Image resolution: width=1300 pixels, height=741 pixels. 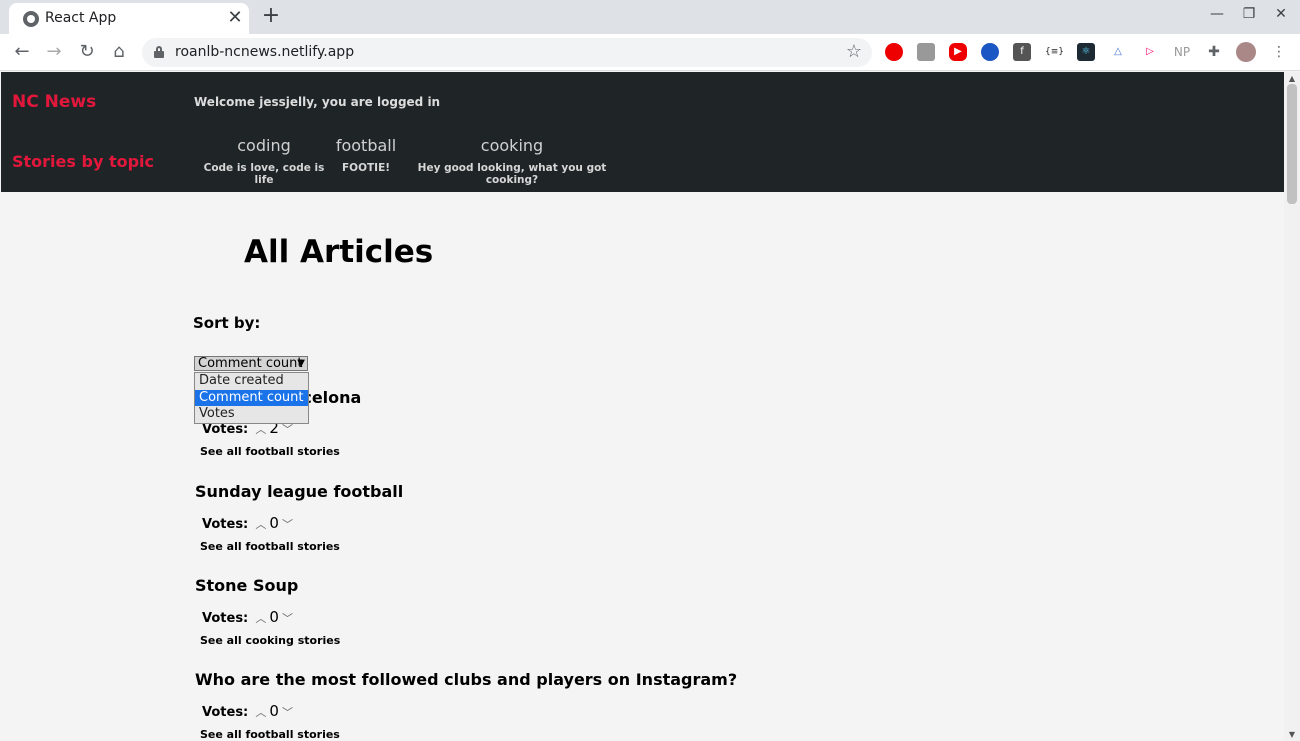 I want to click on topic-description: Code is love, code is life, so click(x=264, y=174).